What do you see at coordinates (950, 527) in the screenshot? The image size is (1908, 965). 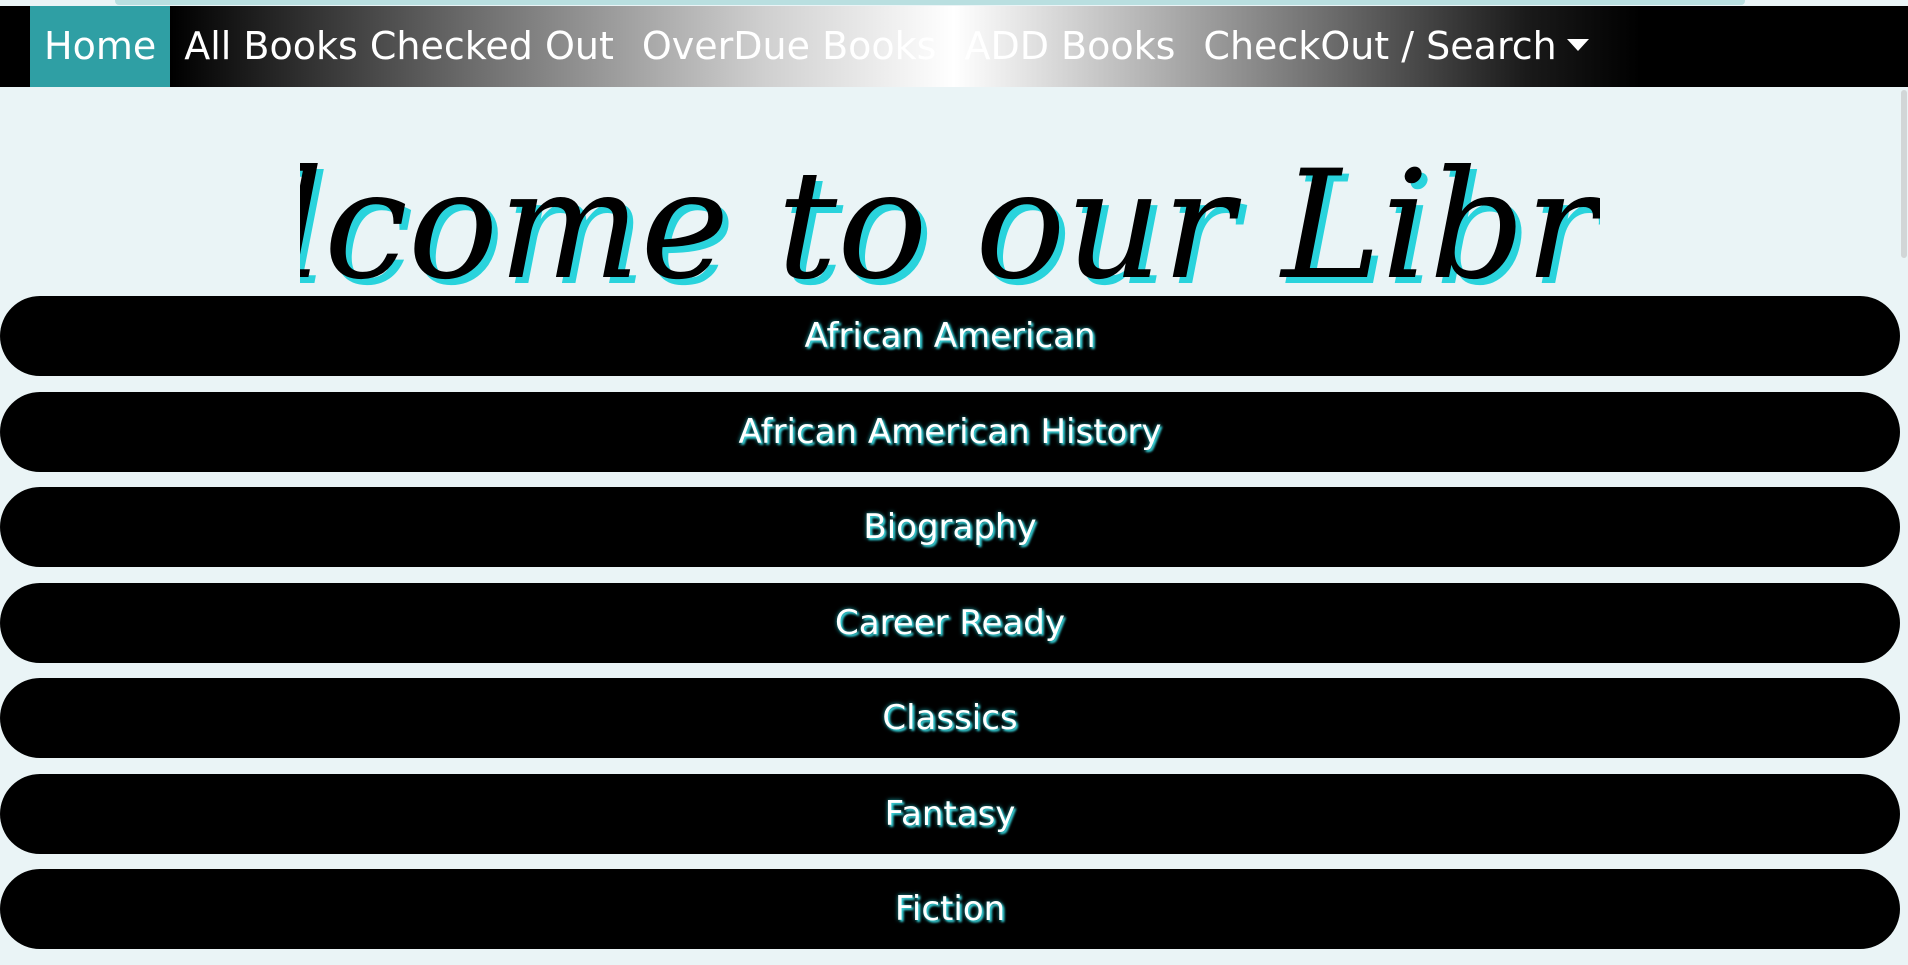 I see `genre-button-biography: Biography` at bounding box center [950, 527].